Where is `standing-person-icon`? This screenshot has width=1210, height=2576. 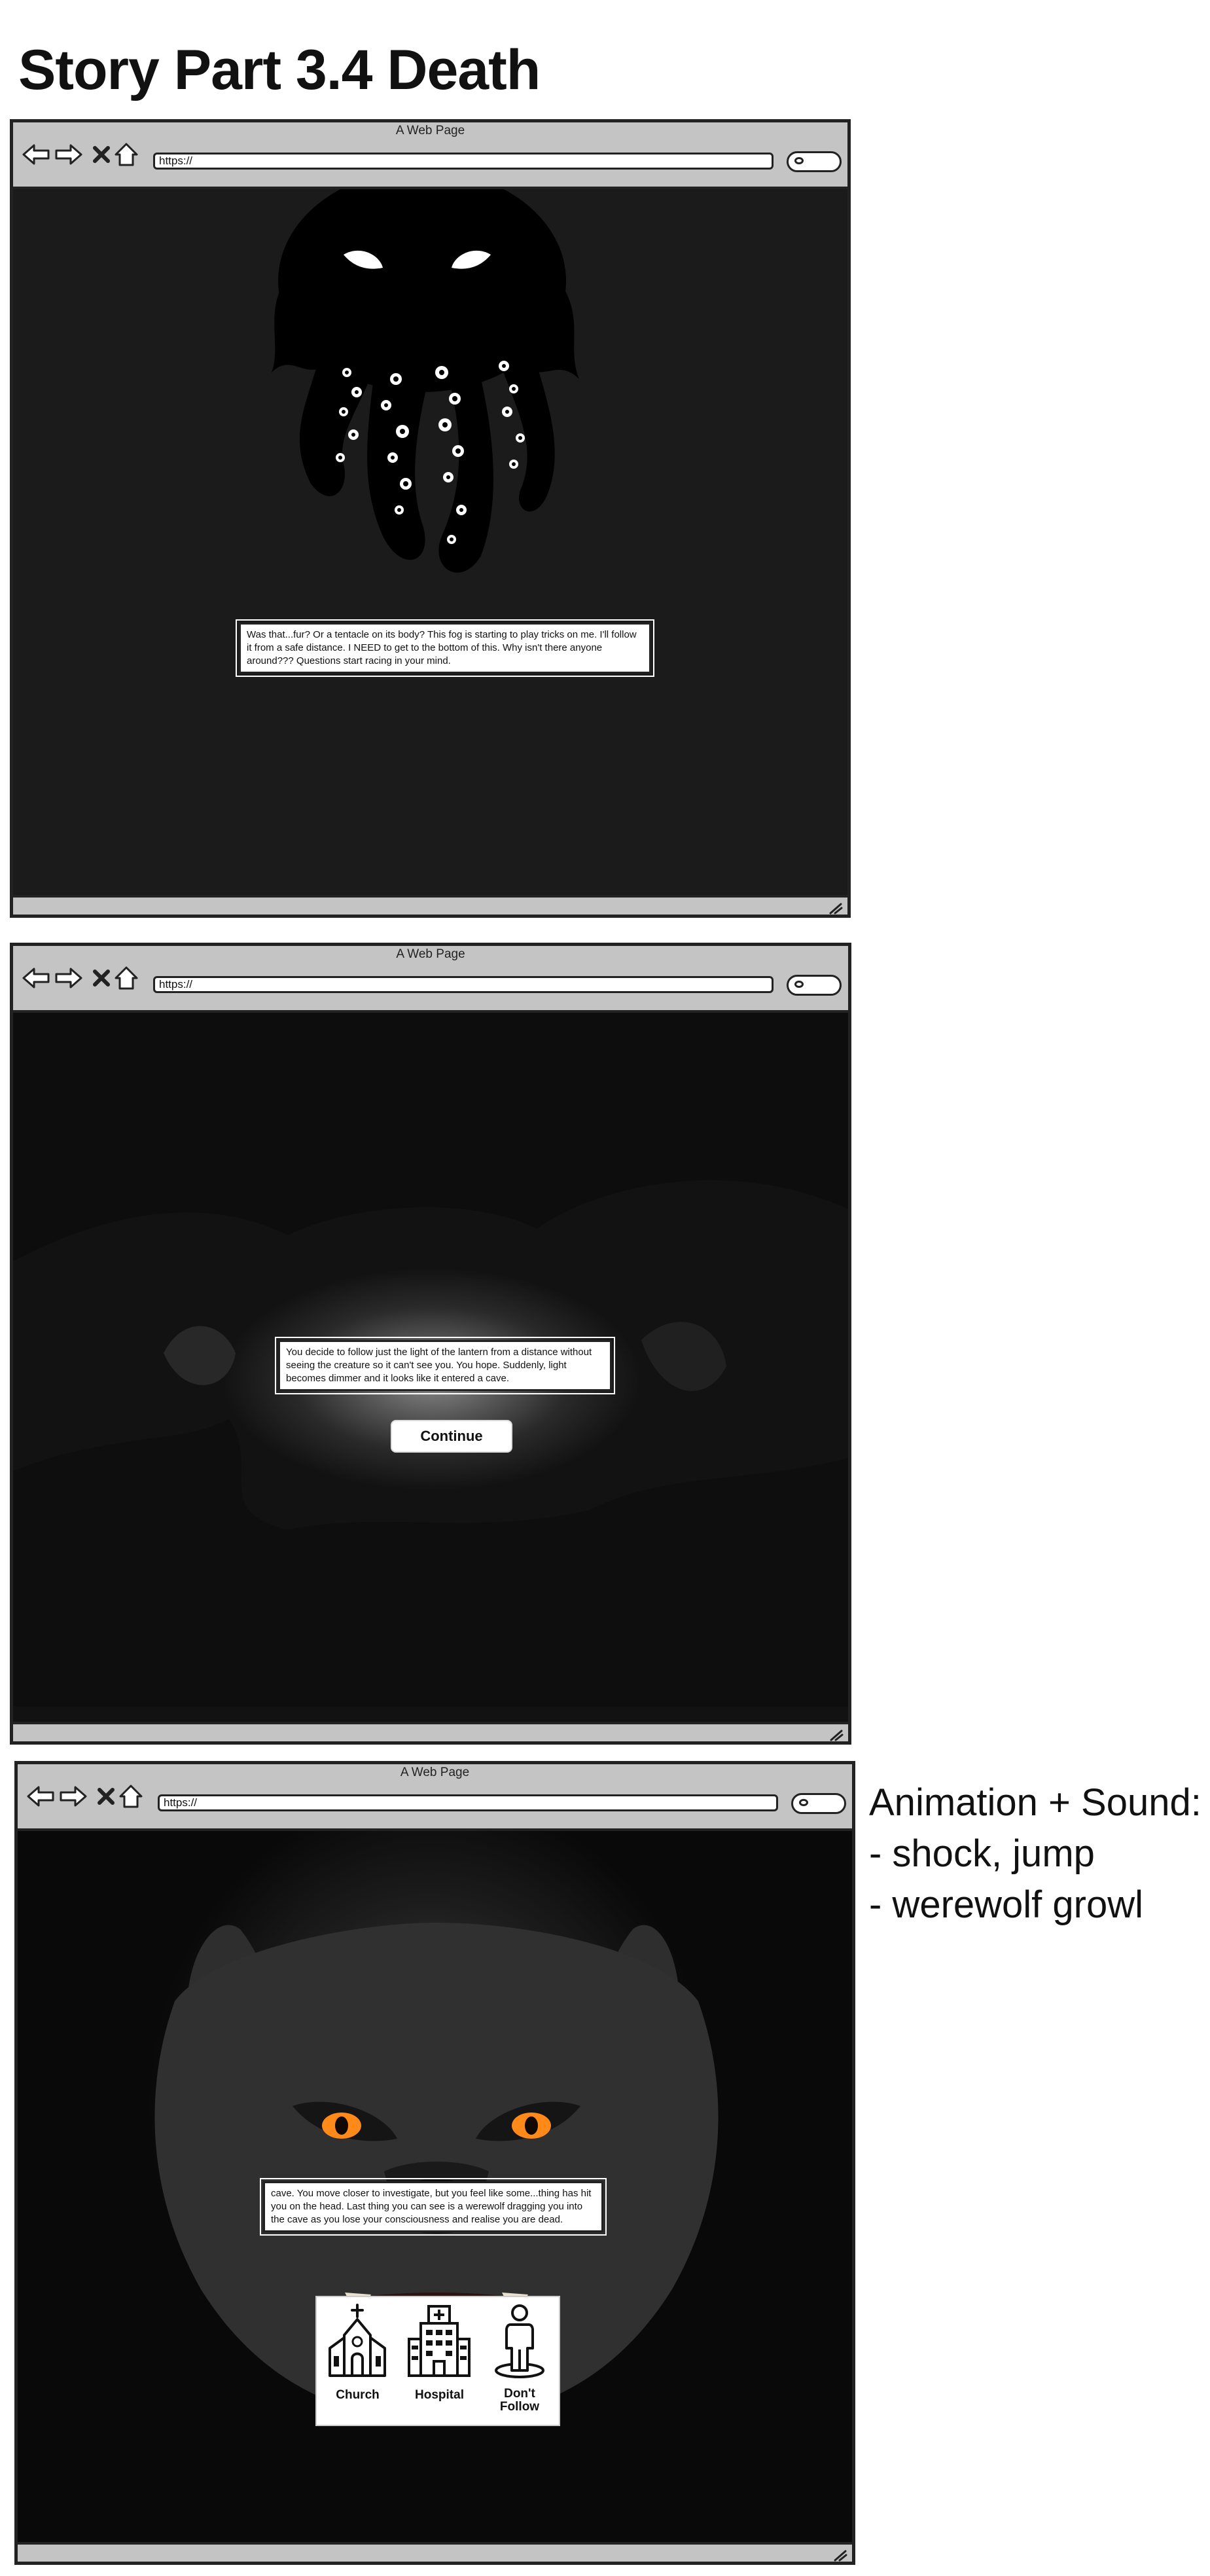 standing-person-icon is located at coordinates (519, 2341).